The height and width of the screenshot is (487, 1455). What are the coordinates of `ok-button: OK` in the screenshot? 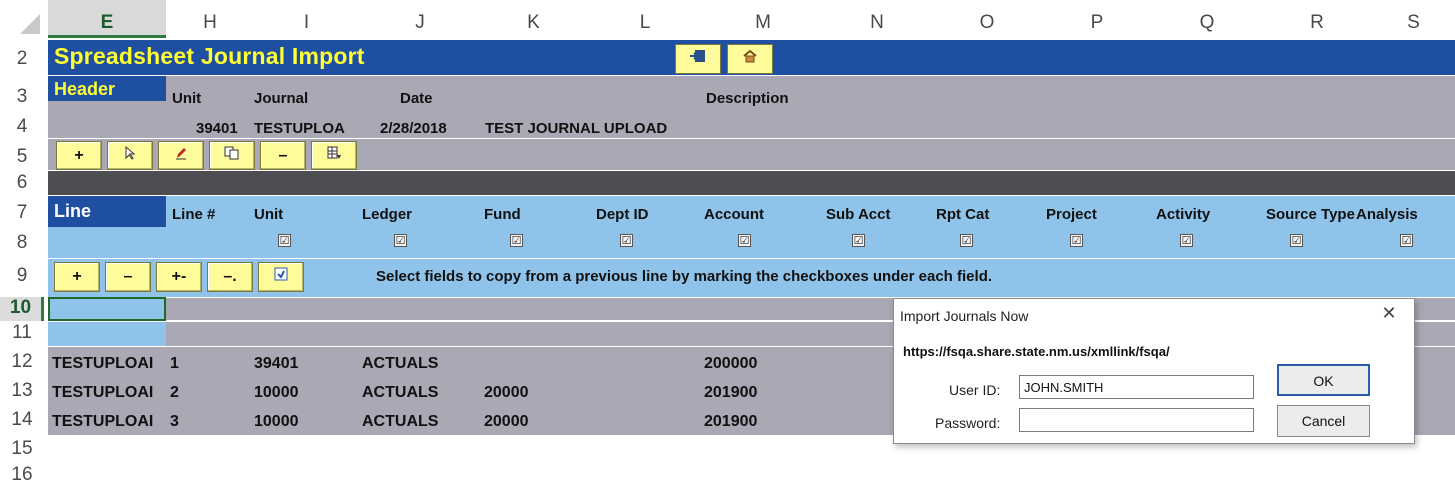 It's located at (1323, 380).